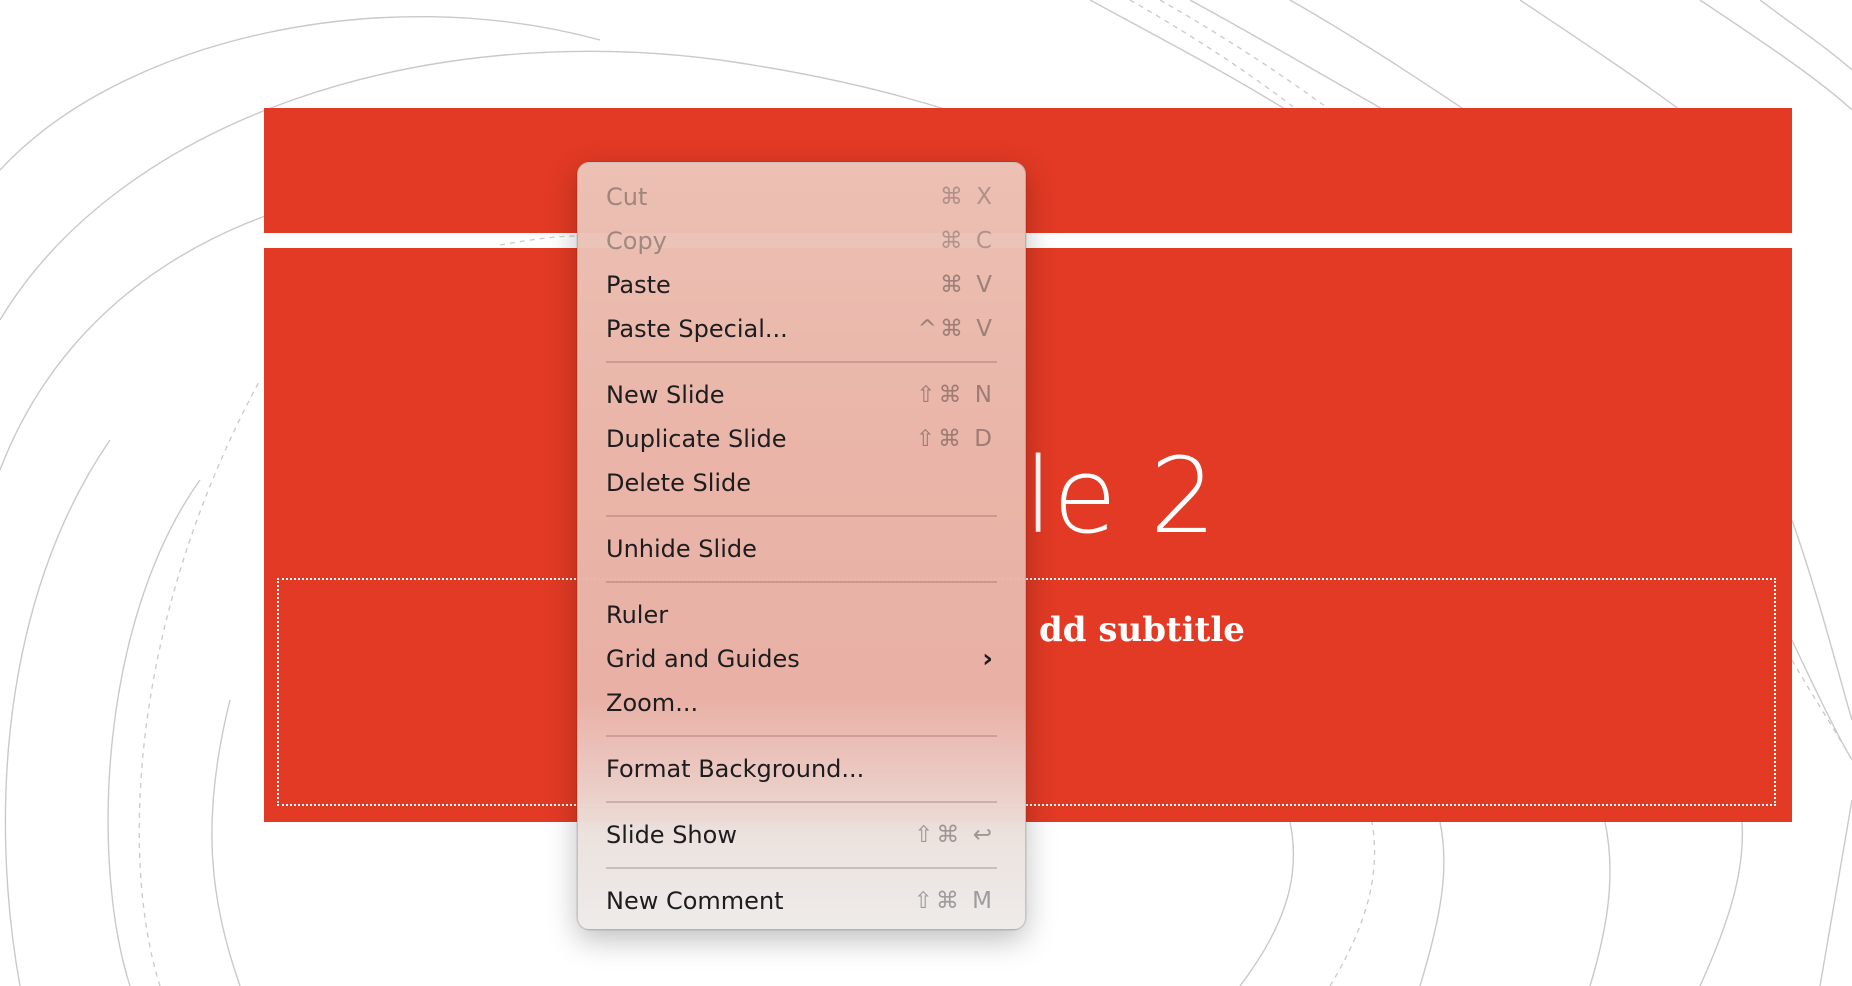 The height and width of the screenshot is (986, 1852). Describe the element at coordinates (987, 659) in the screenshot. I see `chevron-right-icon: ›` at that location.